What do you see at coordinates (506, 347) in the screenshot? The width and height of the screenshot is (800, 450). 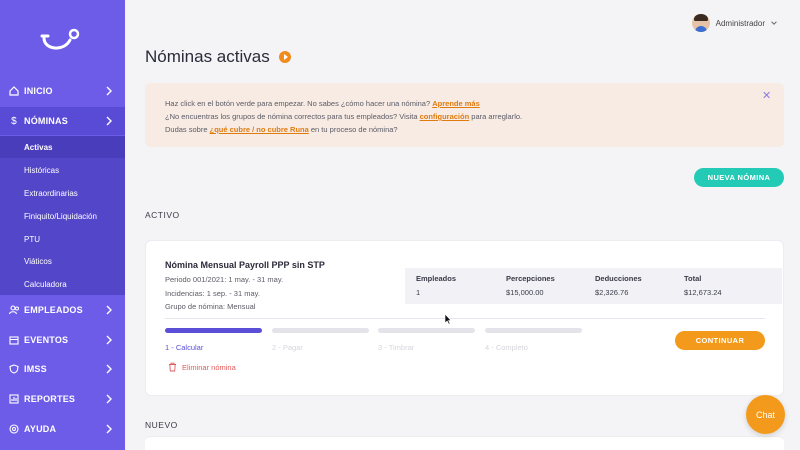 I see `step-label-completo: 4 - Completo` at bounding box center [506, 347].